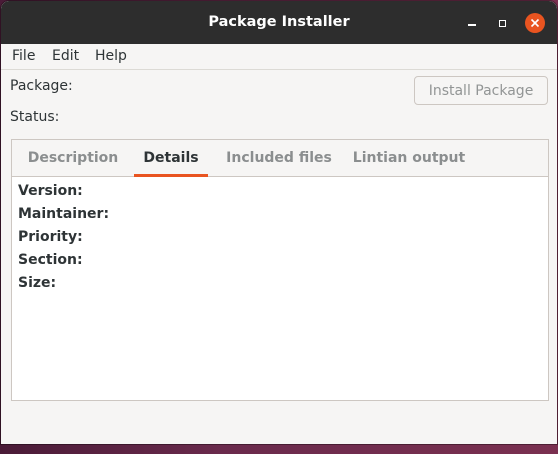 This screenshot has width=558, height=454. I want to click on close-button, so click(535, 23).